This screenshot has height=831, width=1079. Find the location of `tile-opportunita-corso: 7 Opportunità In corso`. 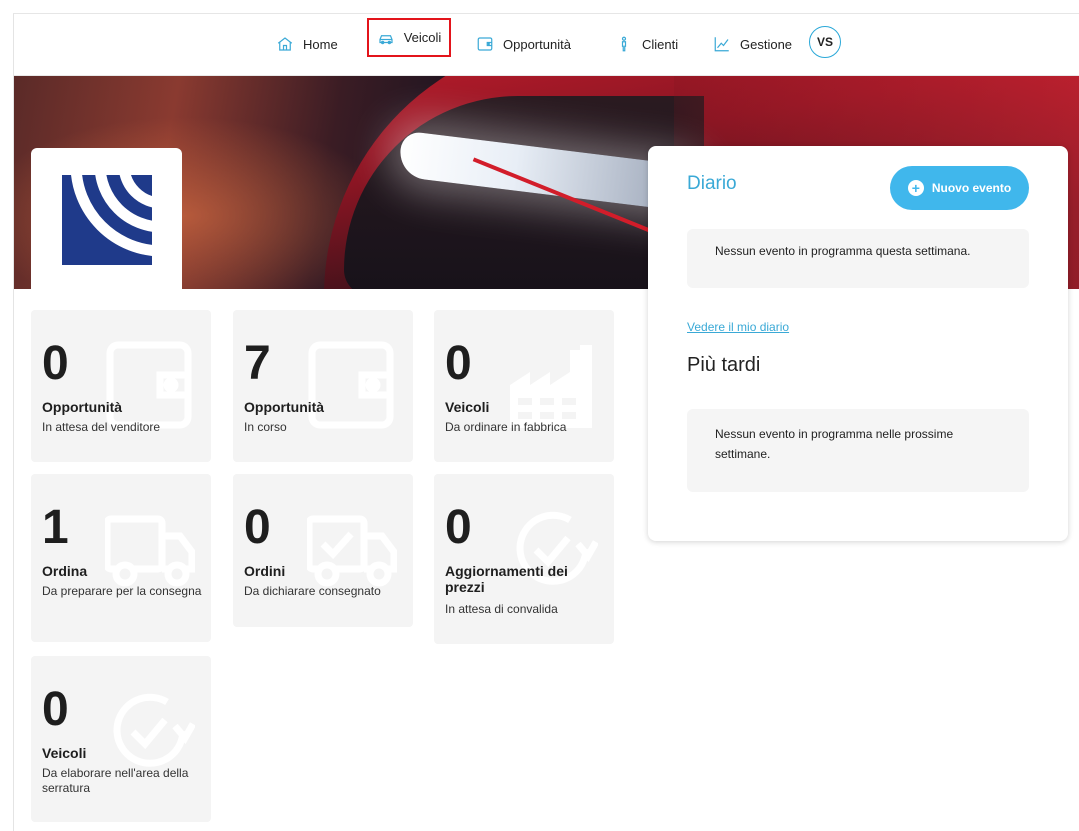

tile-opportunita-corso: 7 Opportunità In corso is located at coordinates (323, 386).